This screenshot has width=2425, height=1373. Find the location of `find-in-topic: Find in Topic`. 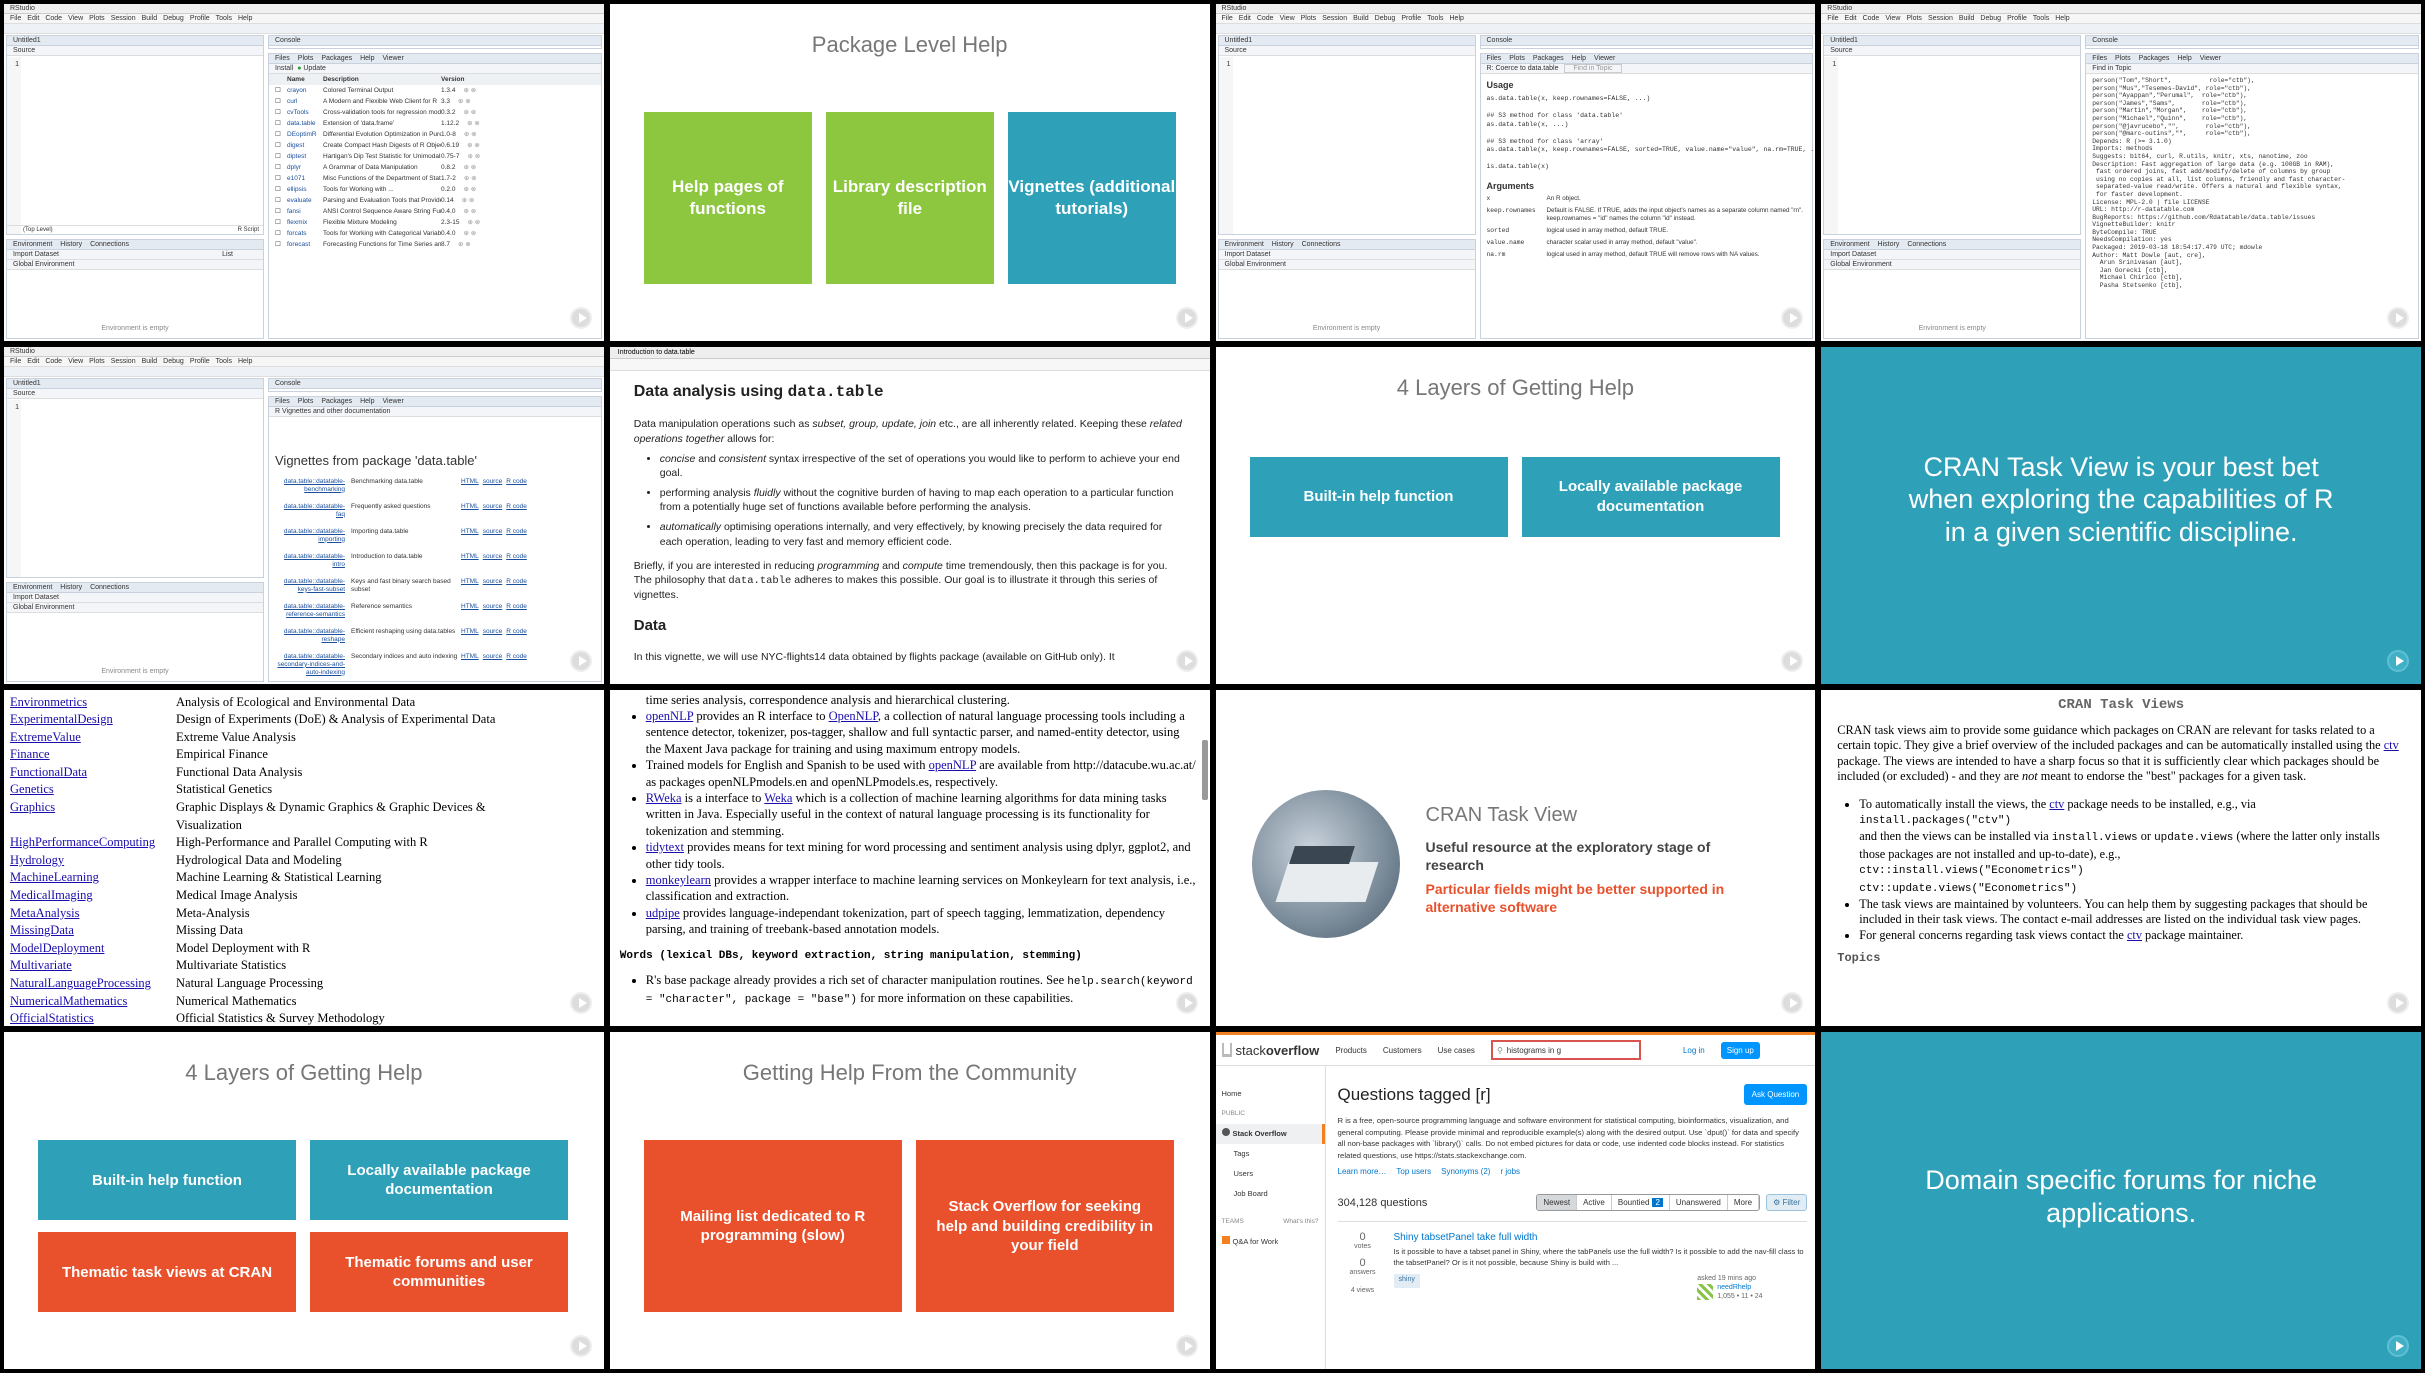

find-in-topic: Find in Topic is located at coordinates (2252, 69).